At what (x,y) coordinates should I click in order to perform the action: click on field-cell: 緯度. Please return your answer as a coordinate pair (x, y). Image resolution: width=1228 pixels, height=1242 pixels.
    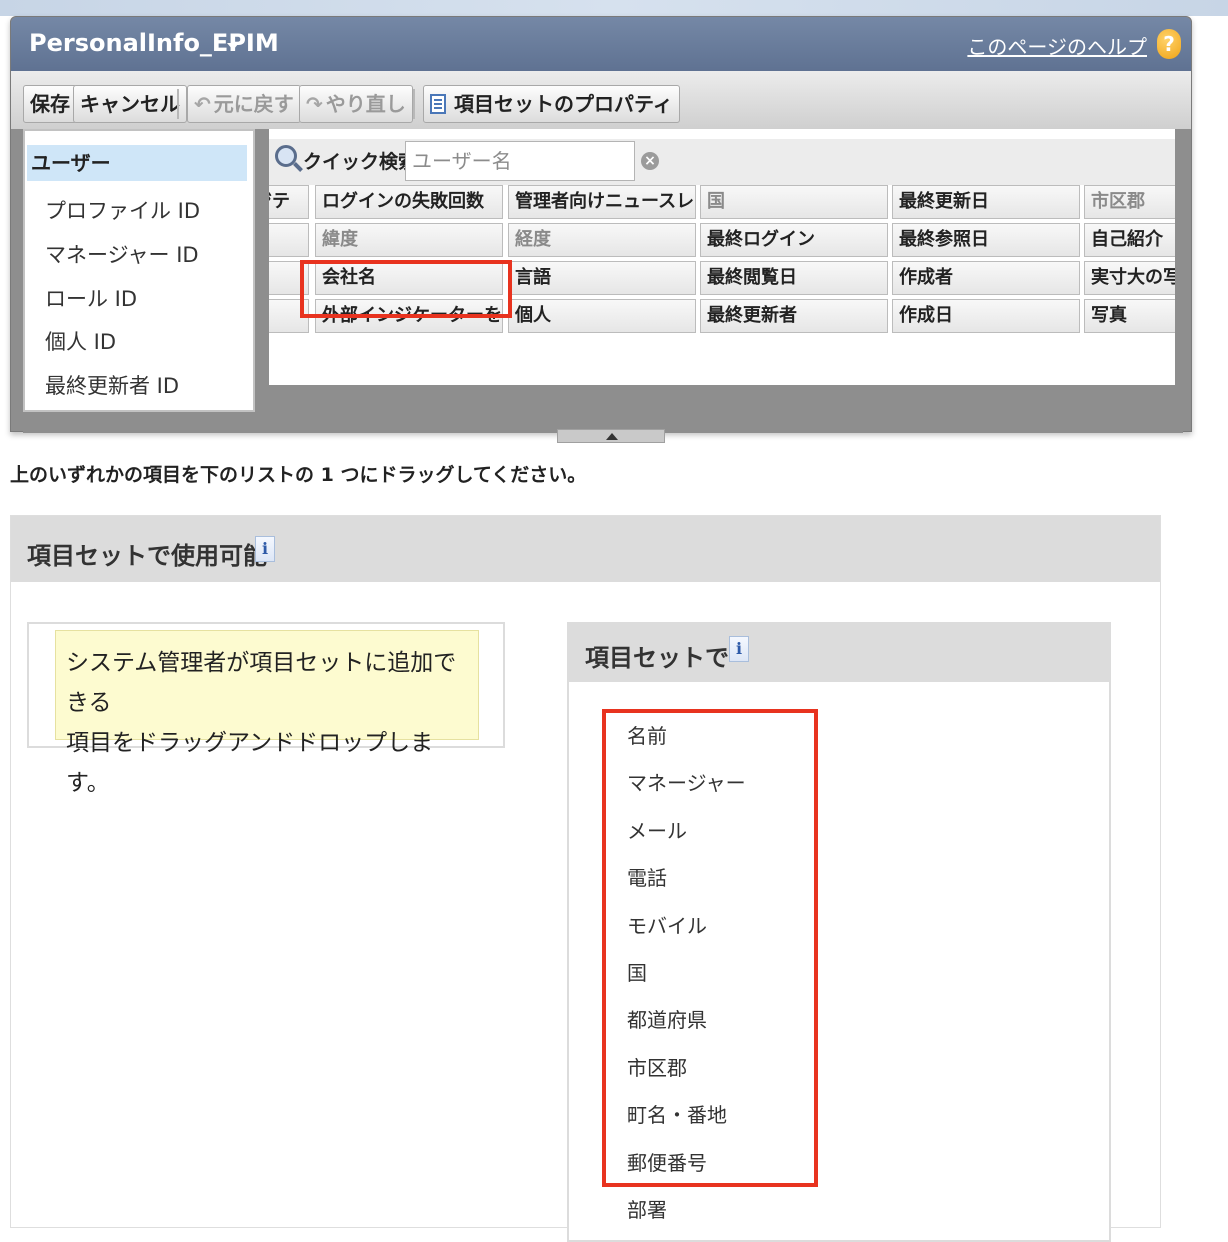
    Looking at the image, I should click on (409, 240).